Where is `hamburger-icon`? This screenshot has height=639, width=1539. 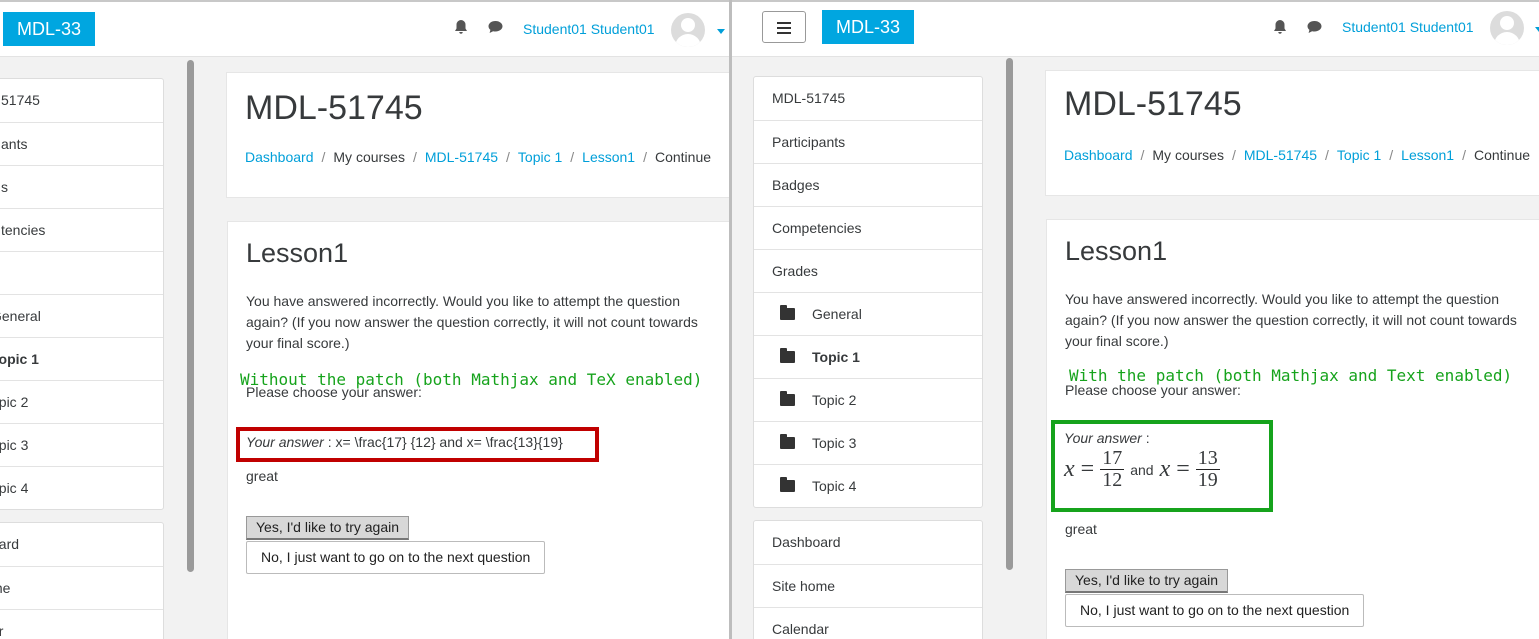 hamburger-icon is located at coordinates (784, 23).